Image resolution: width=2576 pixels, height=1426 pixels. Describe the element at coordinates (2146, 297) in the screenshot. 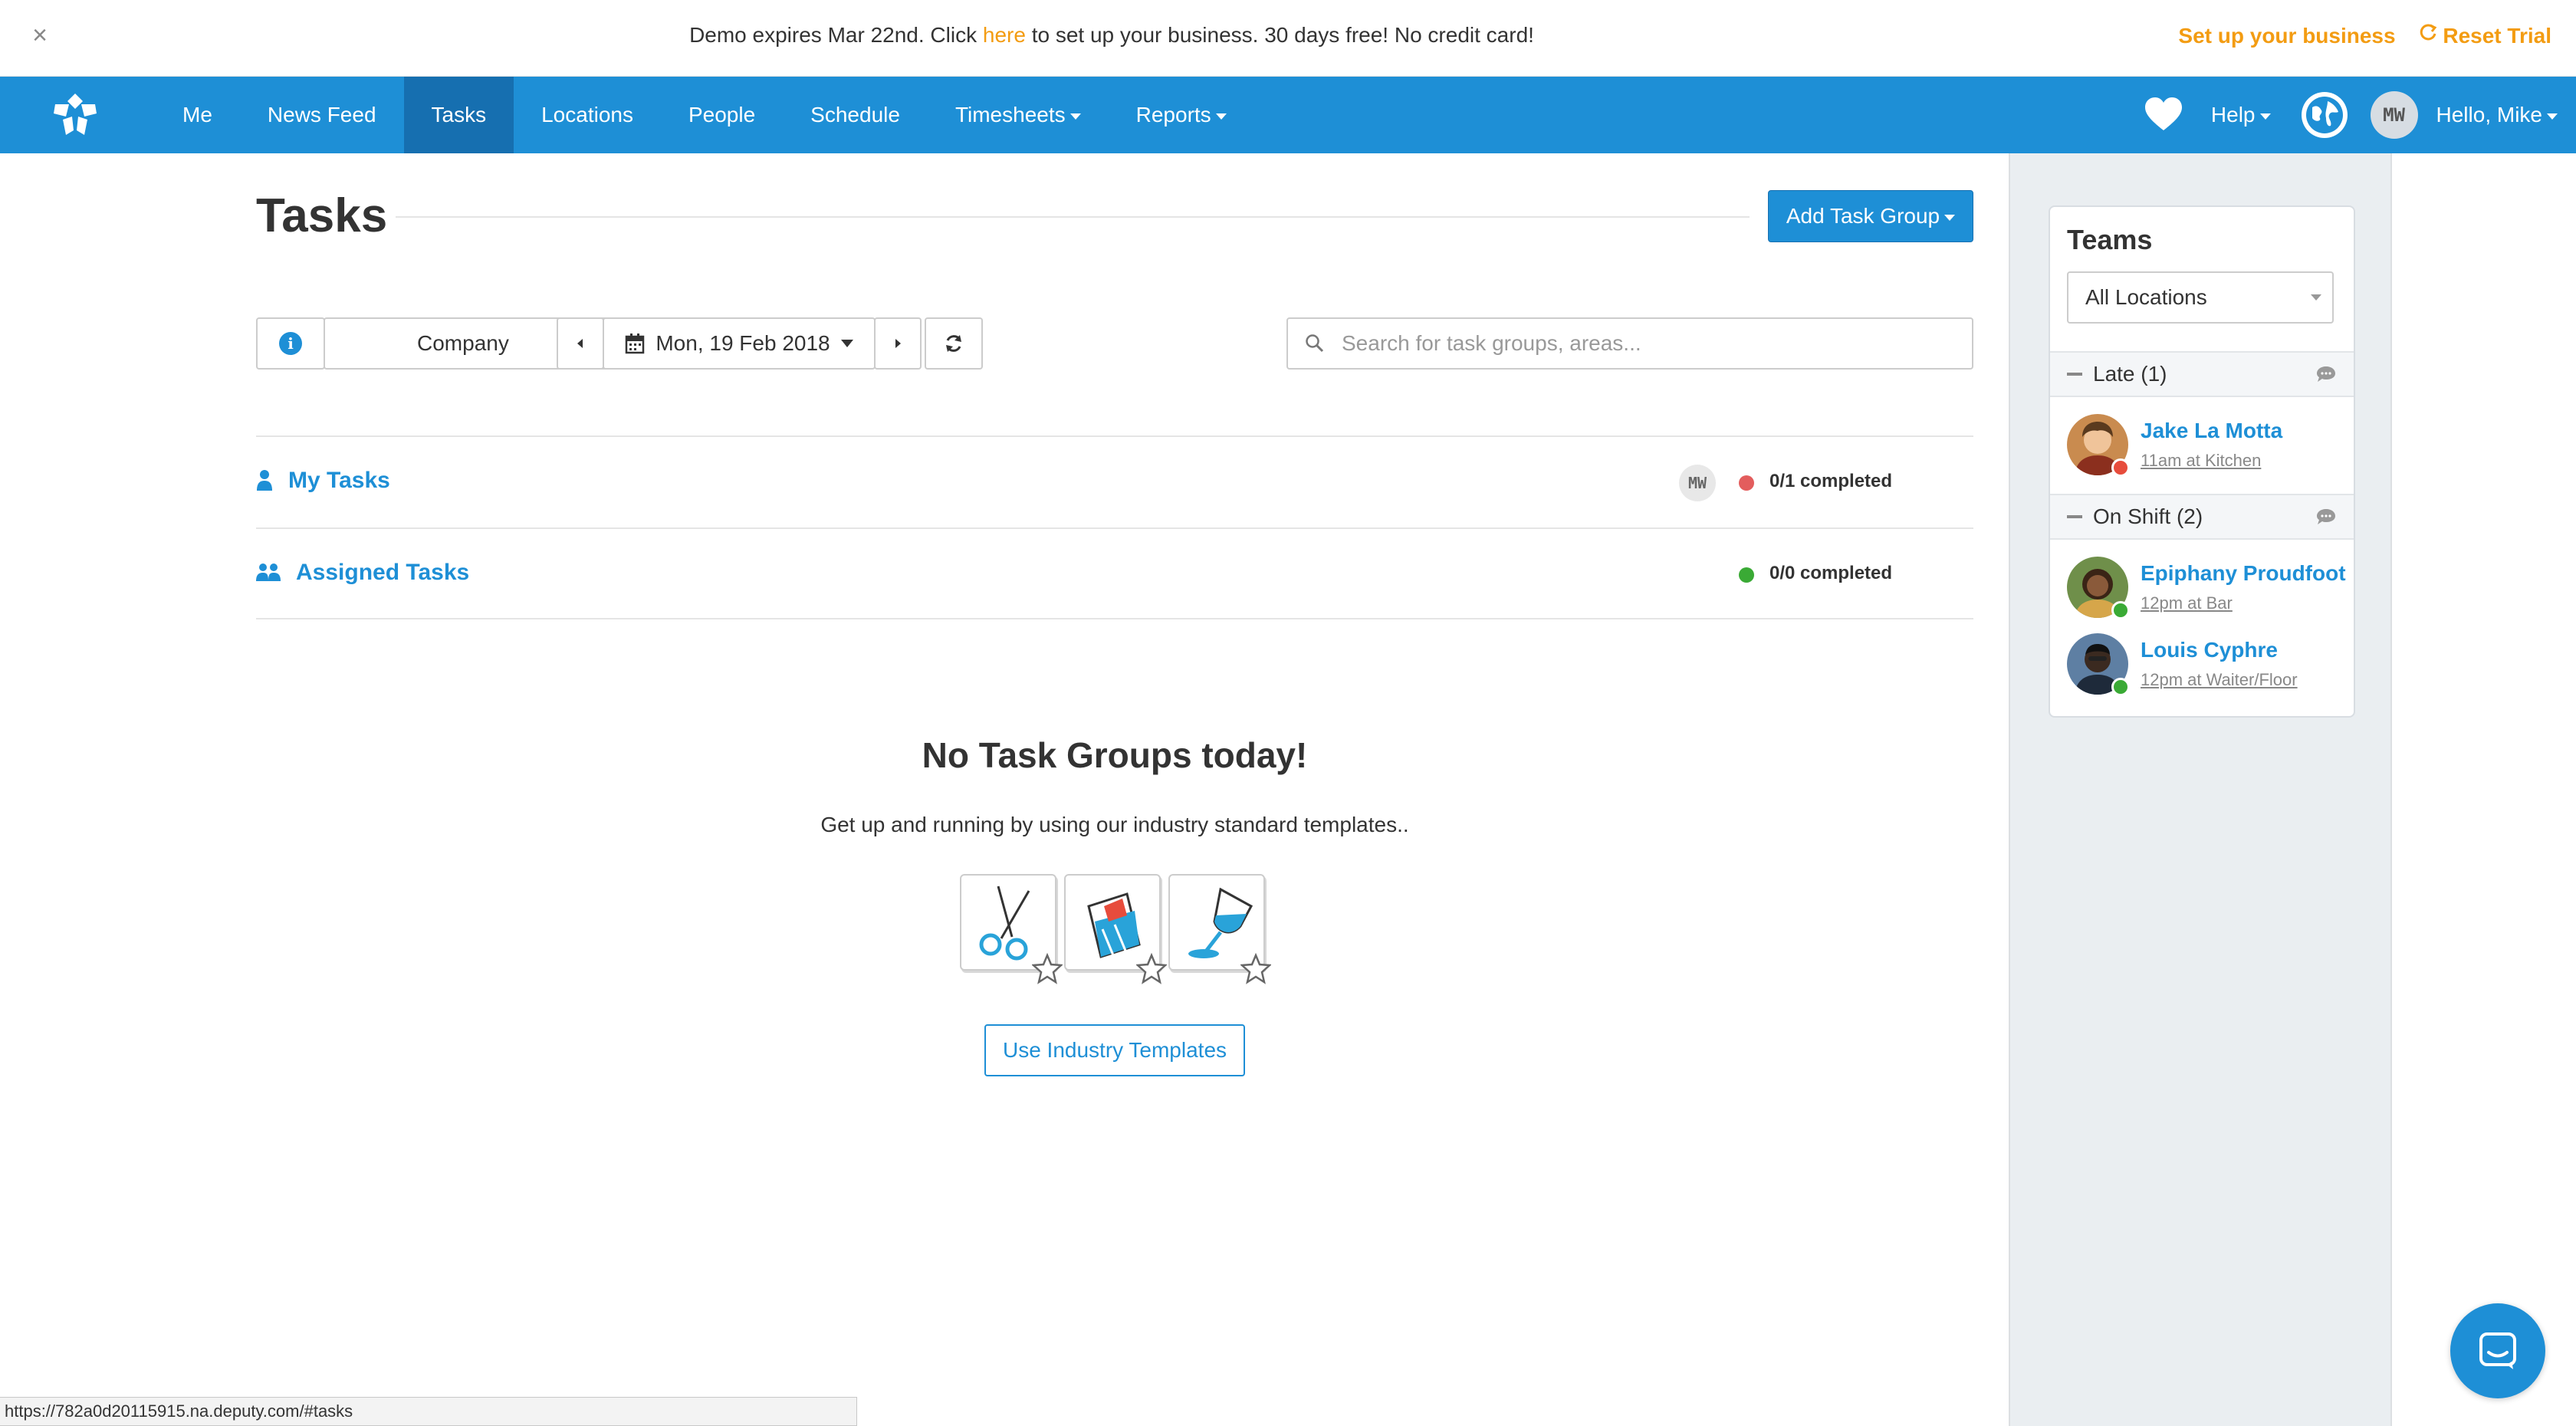

I see `location-value: All Locations` at that location.